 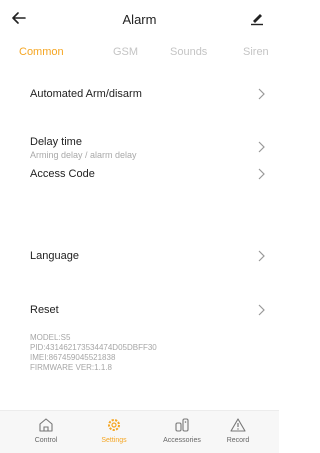 I want to click on setting-delay-time-subtitle: Arming delay / alarm delay, so click(x=83, y=155).